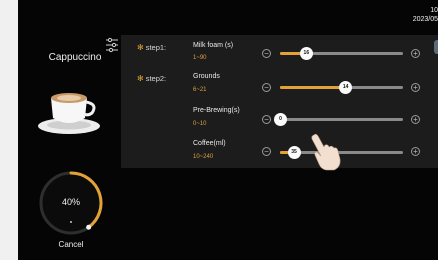 The image size is (438, 260). Describe the element at coordinates (415, 53) in the screenshot. I see `increase-milk-foam-button: +` at that location.